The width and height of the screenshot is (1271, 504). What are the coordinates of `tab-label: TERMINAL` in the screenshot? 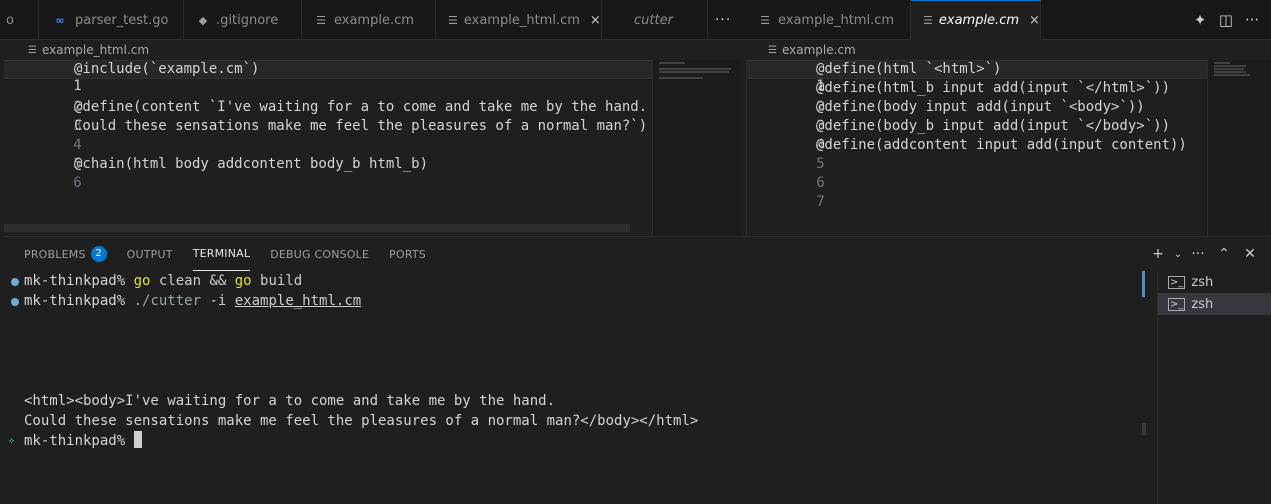 It's located at (221, 253).